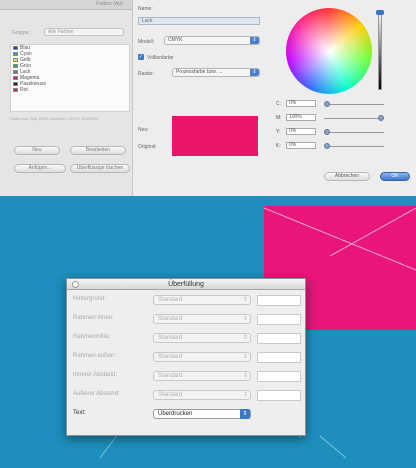 This screenshot has height=468, width=416. Describe the element at coordinates (395, 176) in the screenshot. I see `ok-button: OK` at that location.